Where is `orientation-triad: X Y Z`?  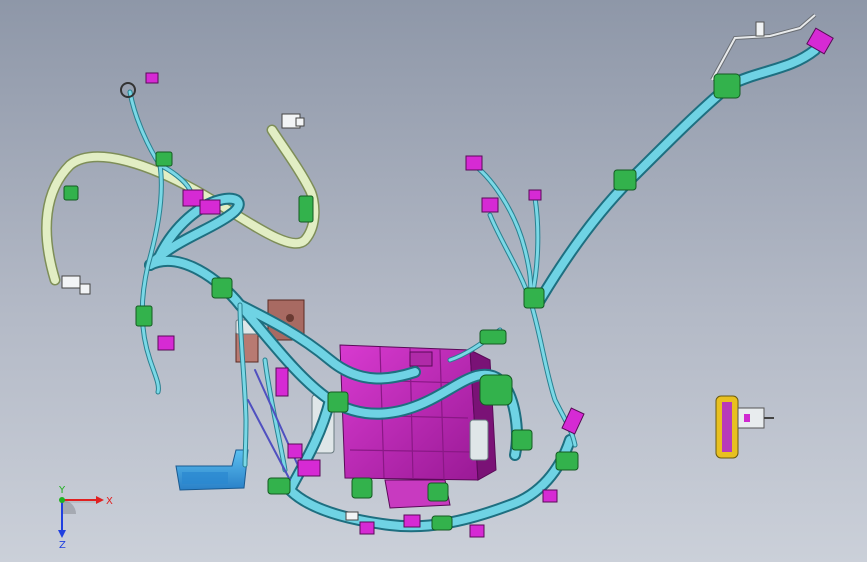 orientation-triad: X Y Z is located at coordinates (80, 515).